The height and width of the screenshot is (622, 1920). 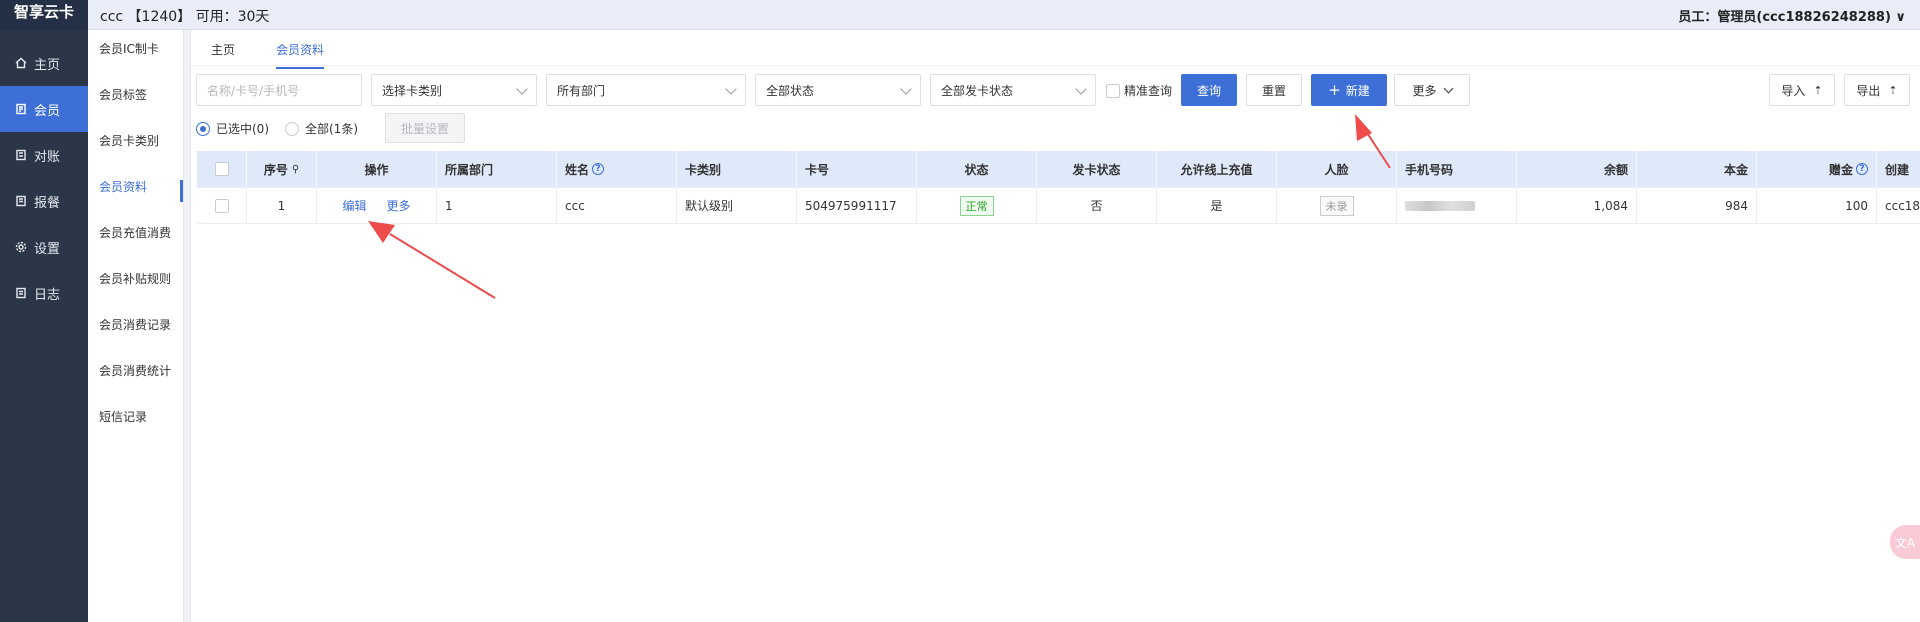 I want to click on col-card-type: 卡类别, so click(x=737, y=169).